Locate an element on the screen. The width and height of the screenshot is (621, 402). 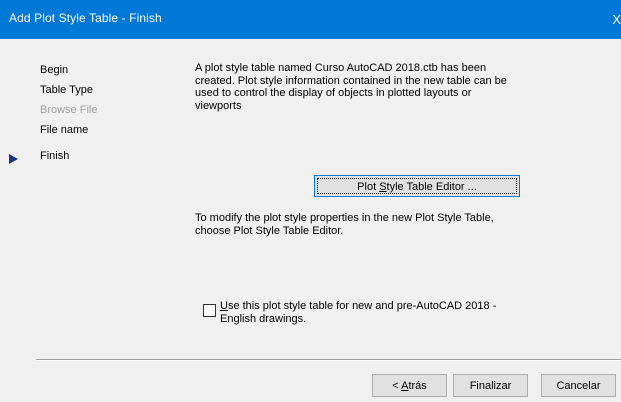
finish-button: Finalizar is located at coordinates (490, 385).